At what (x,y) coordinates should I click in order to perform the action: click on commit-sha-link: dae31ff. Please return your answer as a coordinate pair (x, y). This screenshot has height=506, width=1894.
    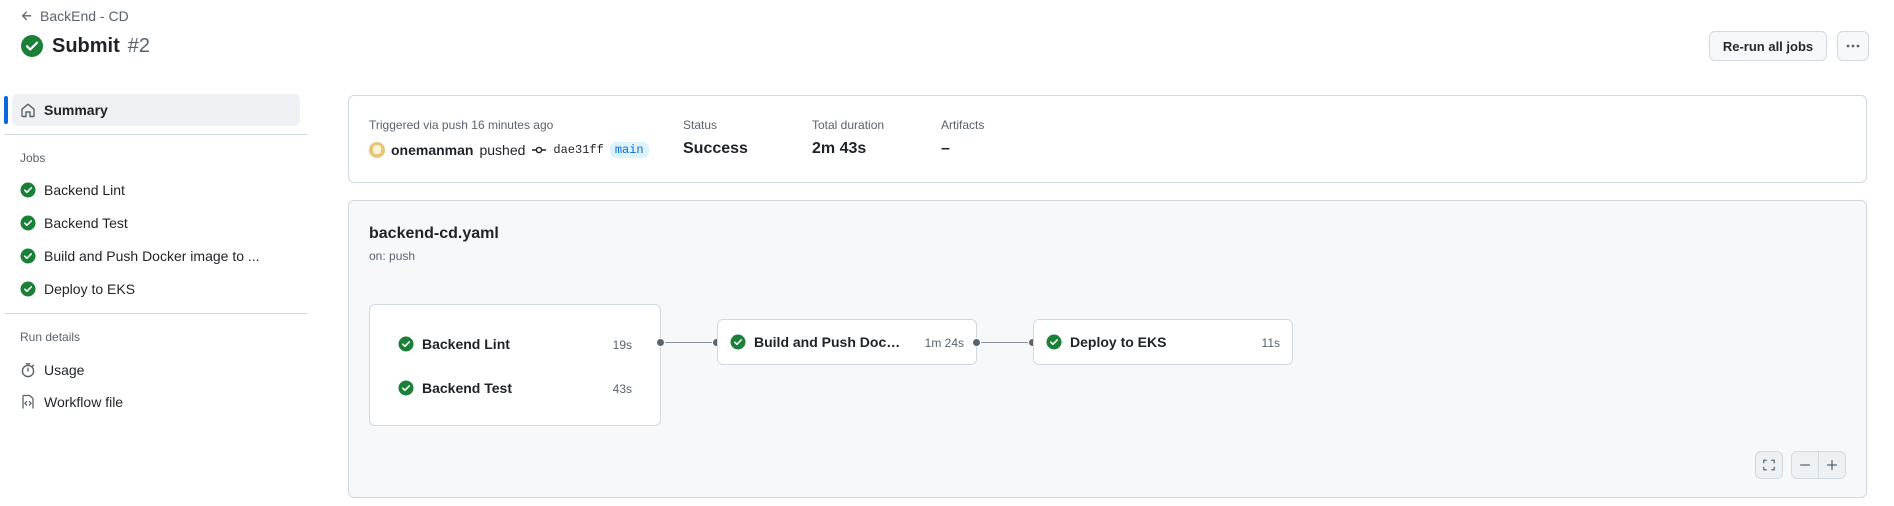
    Looking at the image, I should click on (578, 150).